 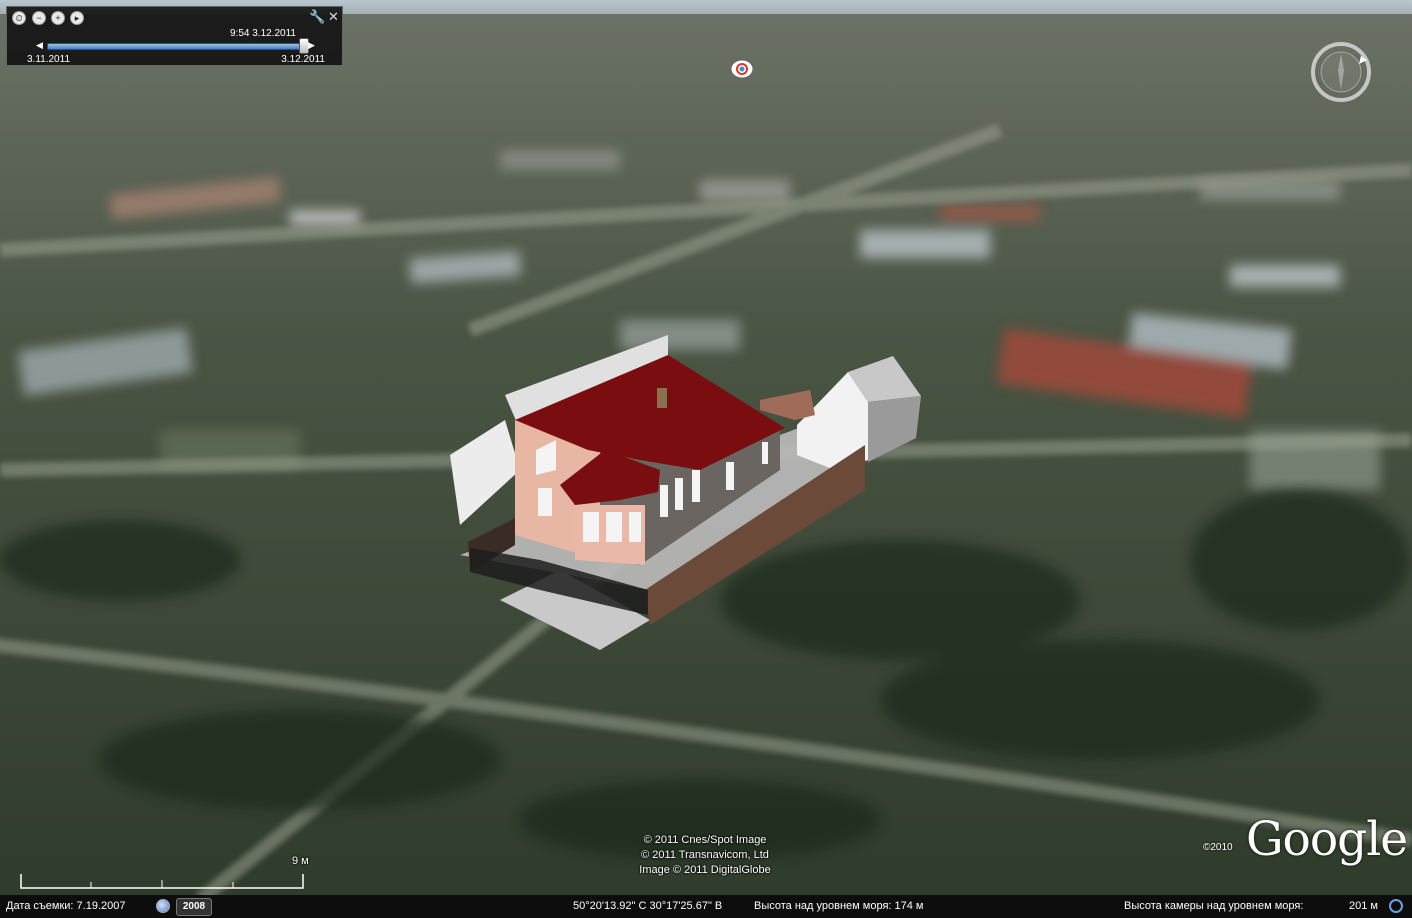 I want to click on historical-year-button: 2008, so click(x=194, y=907).